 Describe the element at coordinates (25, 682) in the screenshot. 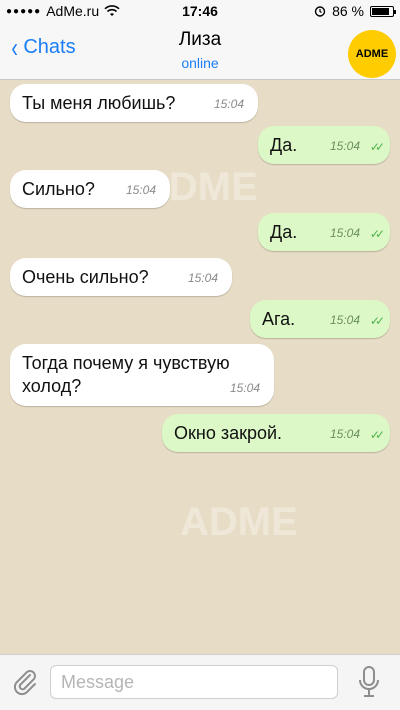

I see `attachment-icon` at that location.